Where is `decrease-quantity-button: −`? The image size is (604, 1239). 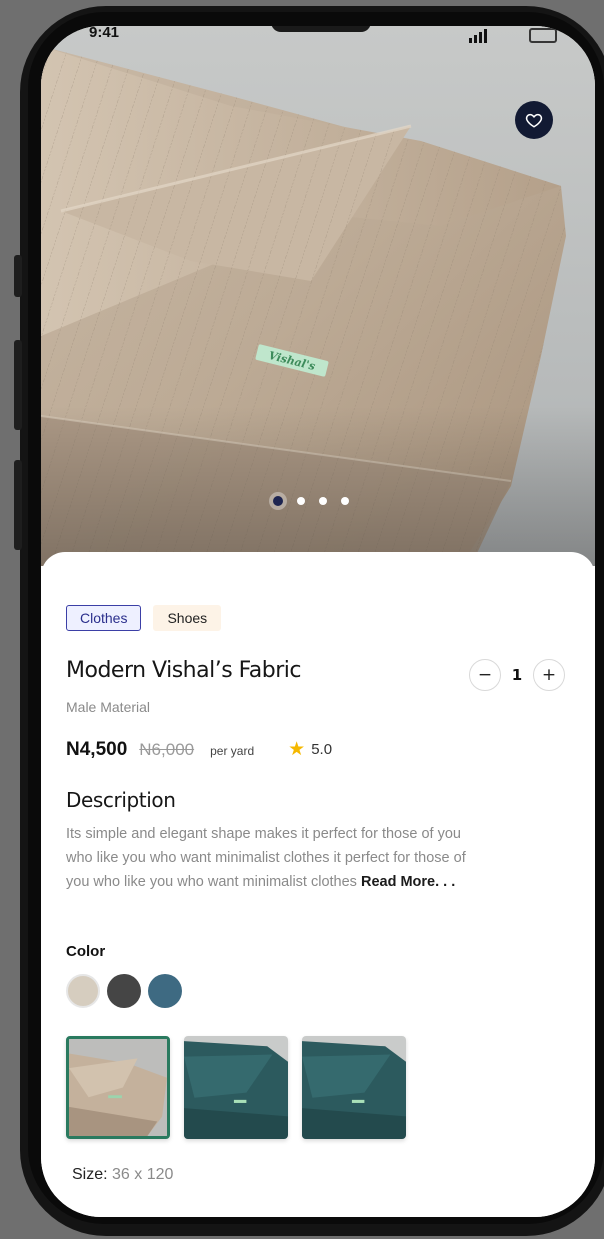 decrease-quantity-button: − is located at coordinates (485, 675).